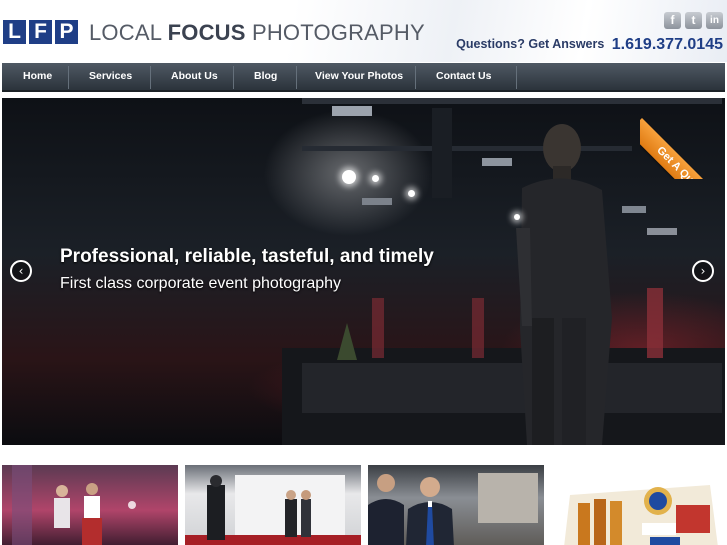  I want to click on portrait-thumbnail, so click(456, 505).